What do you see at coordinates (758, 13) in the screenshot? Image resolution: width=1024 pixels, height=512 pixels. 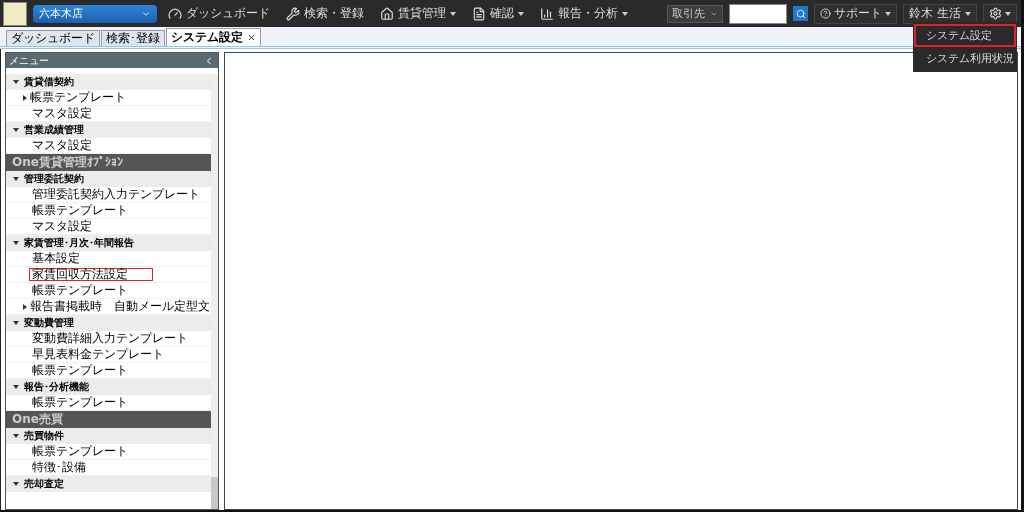 I see `search-field` at bounding box center [758, 13].